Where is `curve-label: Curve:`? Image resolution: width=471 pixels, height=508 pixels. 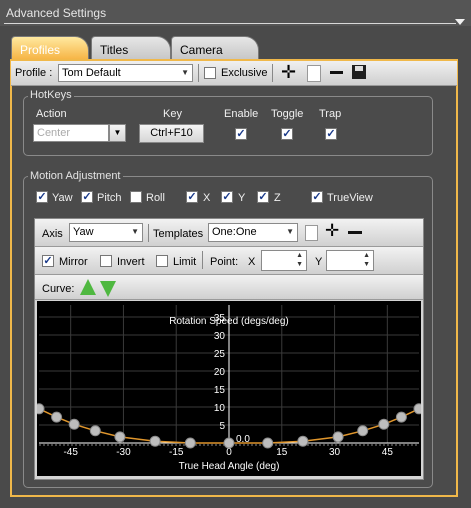
curve-label: Curve: is located at coordinates (58, 289).